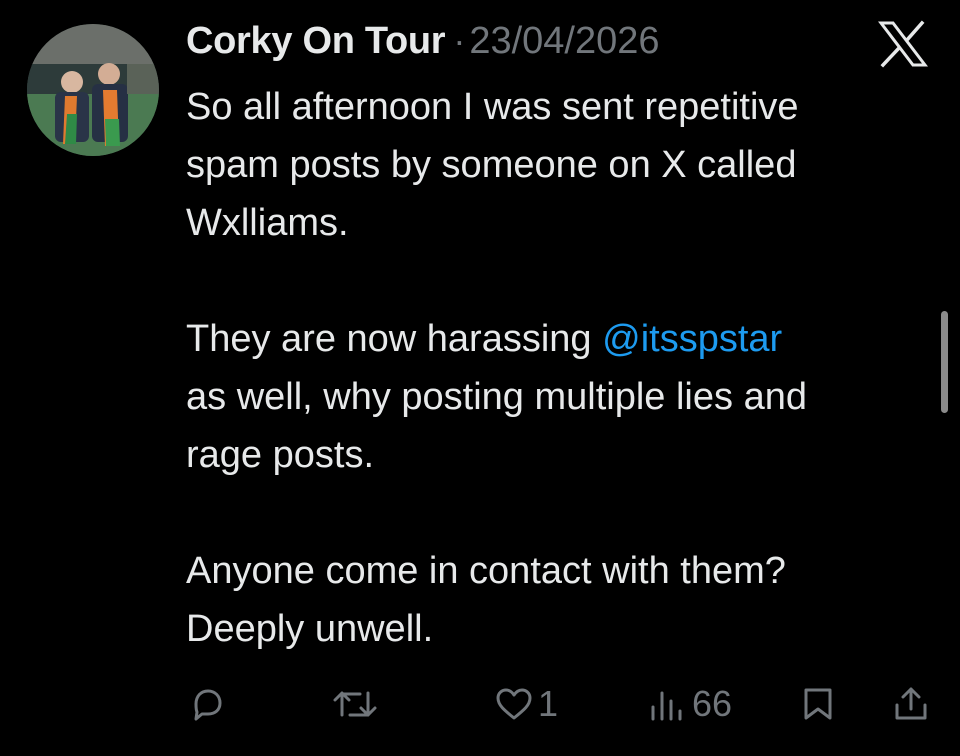 The height and width of the screenshot is (756, 960). What do you see at coordinates (514, 704) in the screenshot?
I see `heart-icon` at bounding box center [514, 704].